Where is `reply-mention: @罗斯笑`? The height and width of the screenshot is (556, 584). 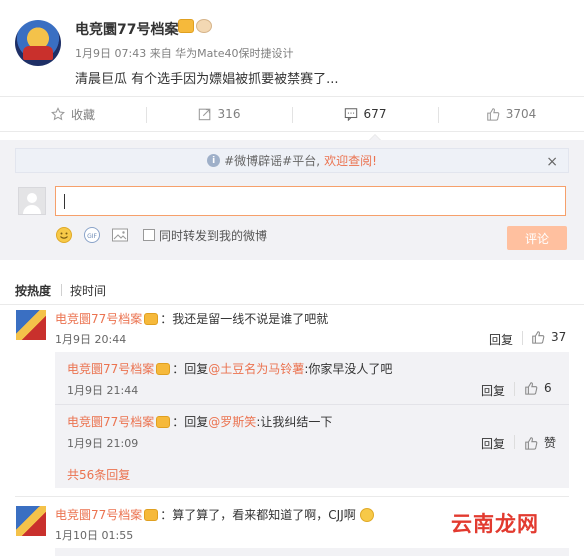
reply-mention: @罗斯笑 is located at coordinates (232, 422).